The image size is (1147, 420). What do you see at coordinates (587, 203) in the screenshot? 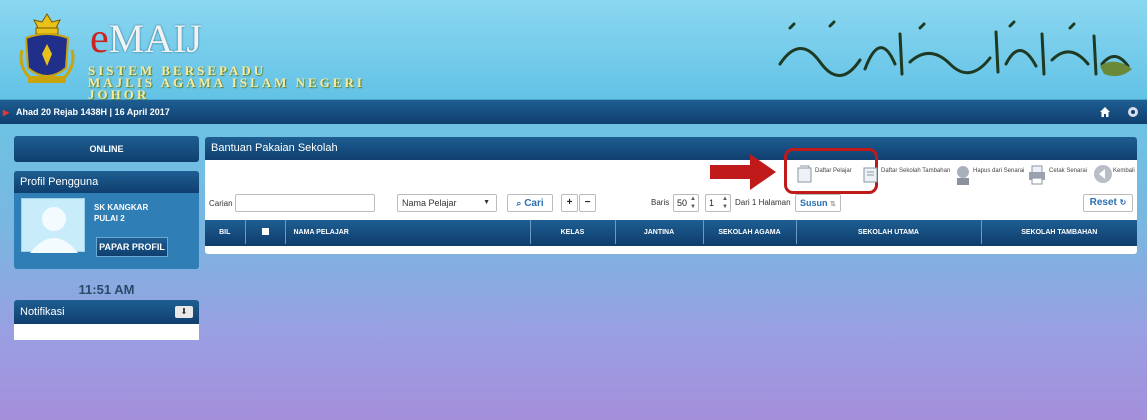
I see `minus-icon: −` at bounding box center [587, 203].